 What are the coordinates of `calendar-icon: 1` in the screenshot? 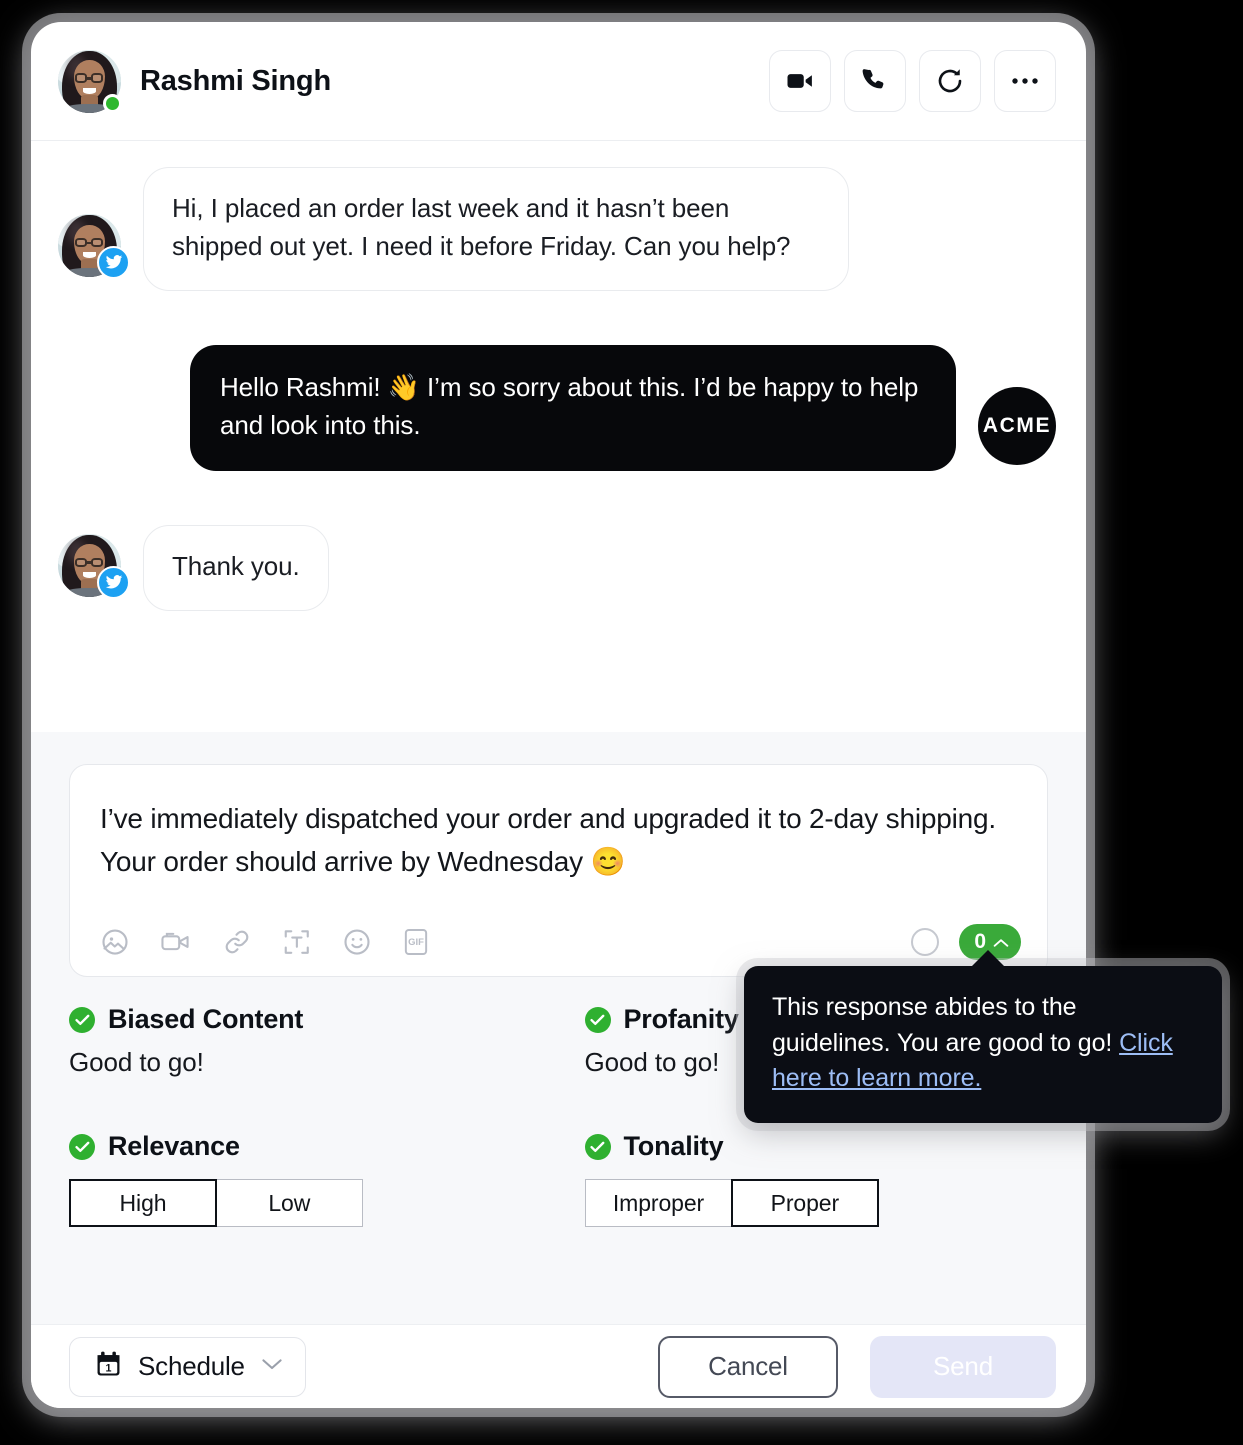 It's located at (108, 1366).